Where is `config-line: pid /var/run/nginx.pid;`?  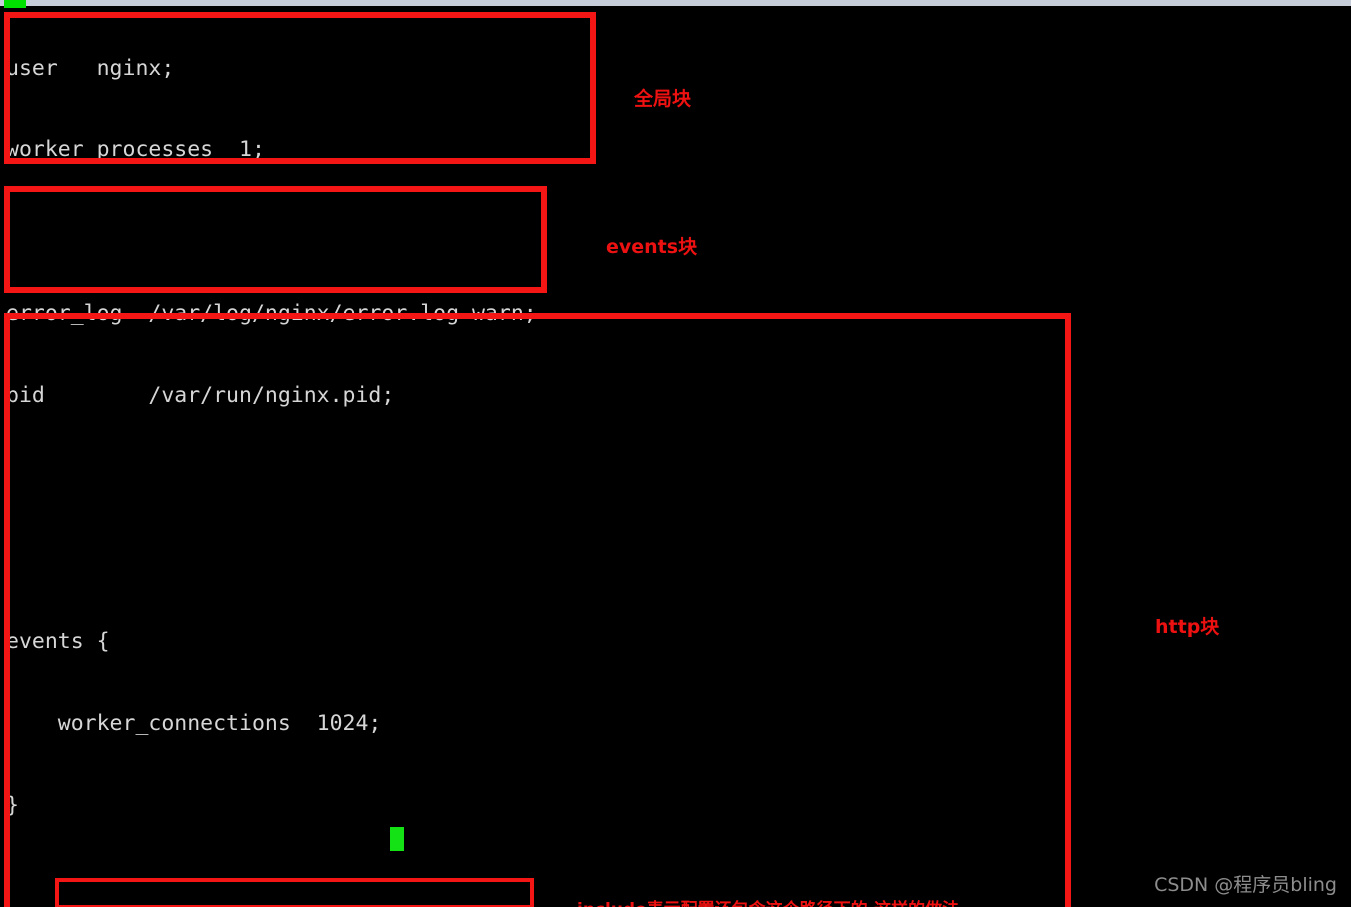
config-line: pid /var/run/nginx.pid; is located at coordinates (200, 396).